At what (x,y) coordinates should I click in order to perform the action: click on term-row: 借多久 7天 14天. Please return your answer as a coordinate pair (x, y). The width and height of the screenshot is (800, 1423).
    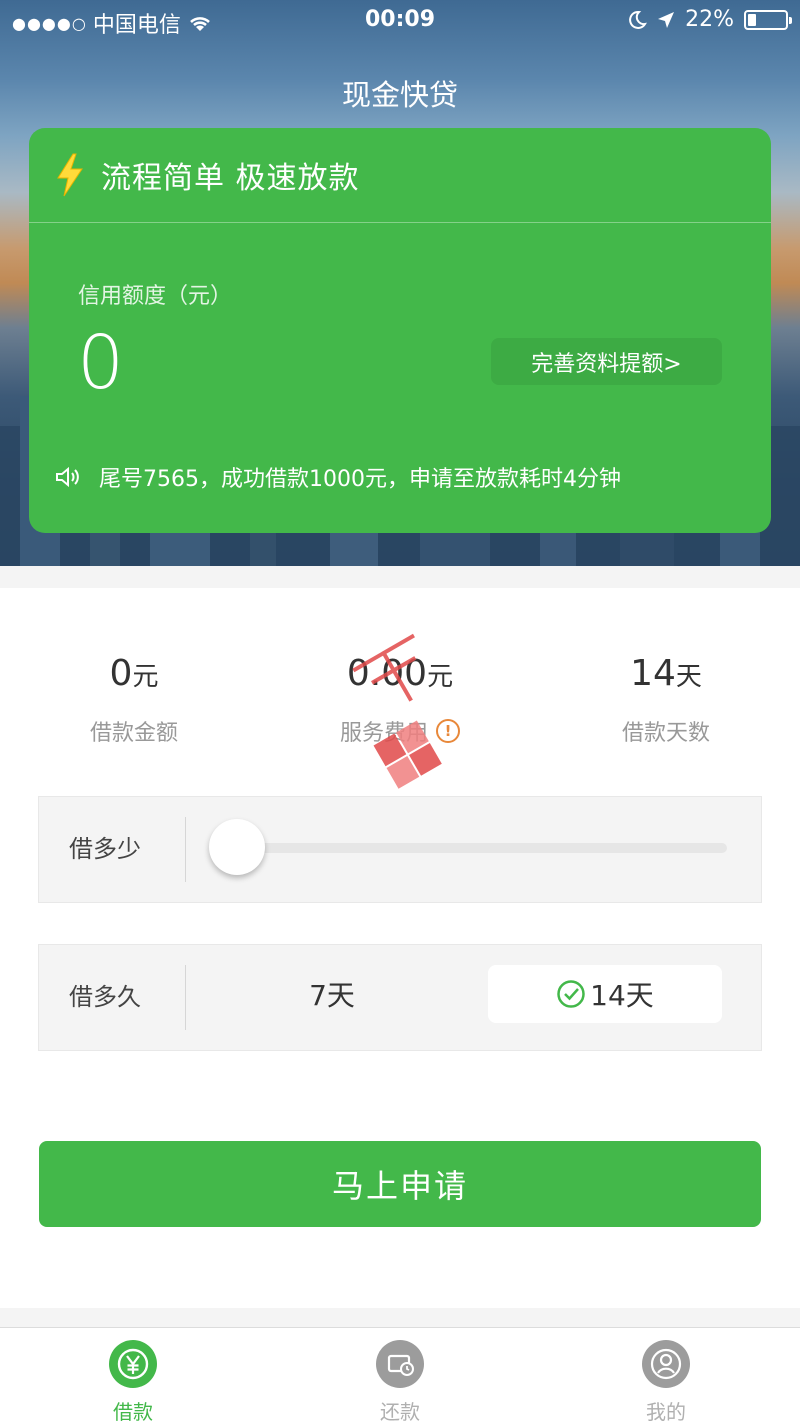
    Looking at the image, I should click on (400, 997).